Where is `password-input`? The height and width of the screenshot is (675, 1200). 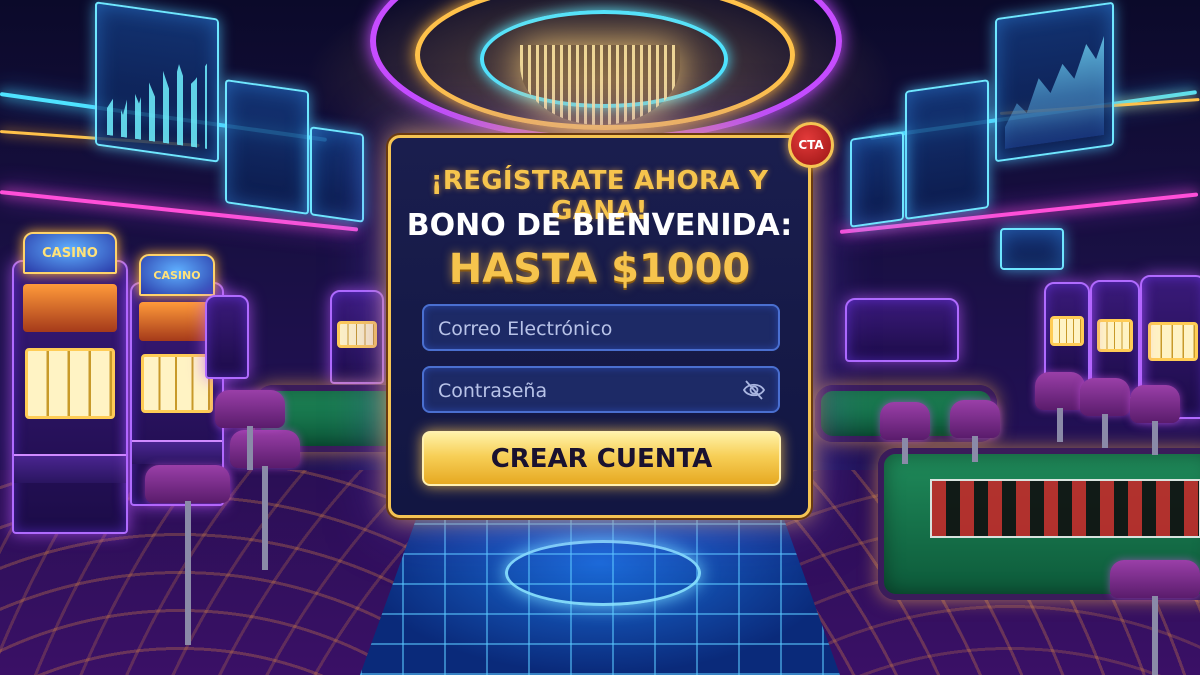
password-input is located at coordinates (588, 390).